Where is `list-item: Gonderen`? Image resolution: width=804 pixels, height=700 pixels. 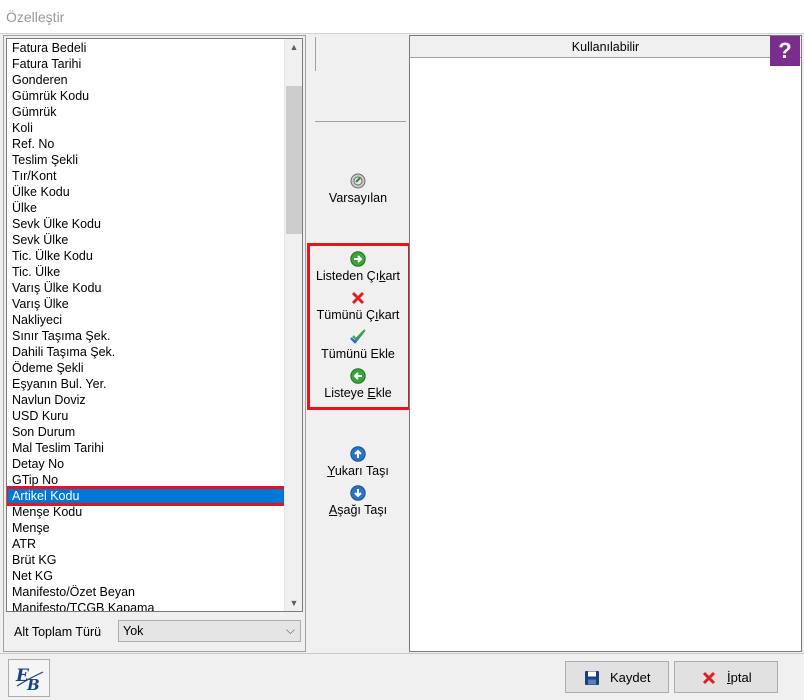
list-item: Gonderen is located at coordinates (146, 80).